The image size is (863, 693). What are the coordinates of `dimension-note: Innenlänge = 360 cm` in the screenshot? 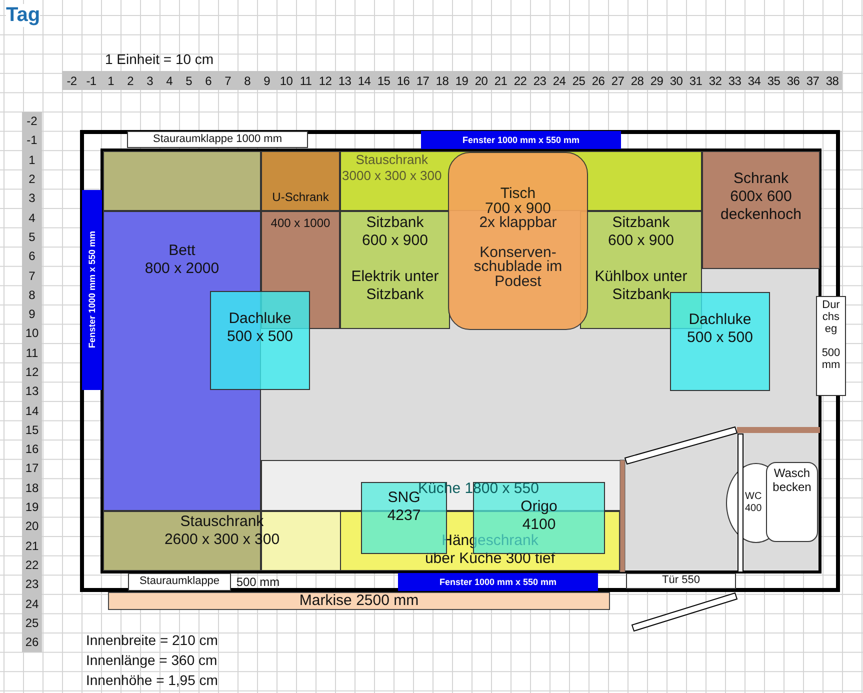 It's located at (152, 660).